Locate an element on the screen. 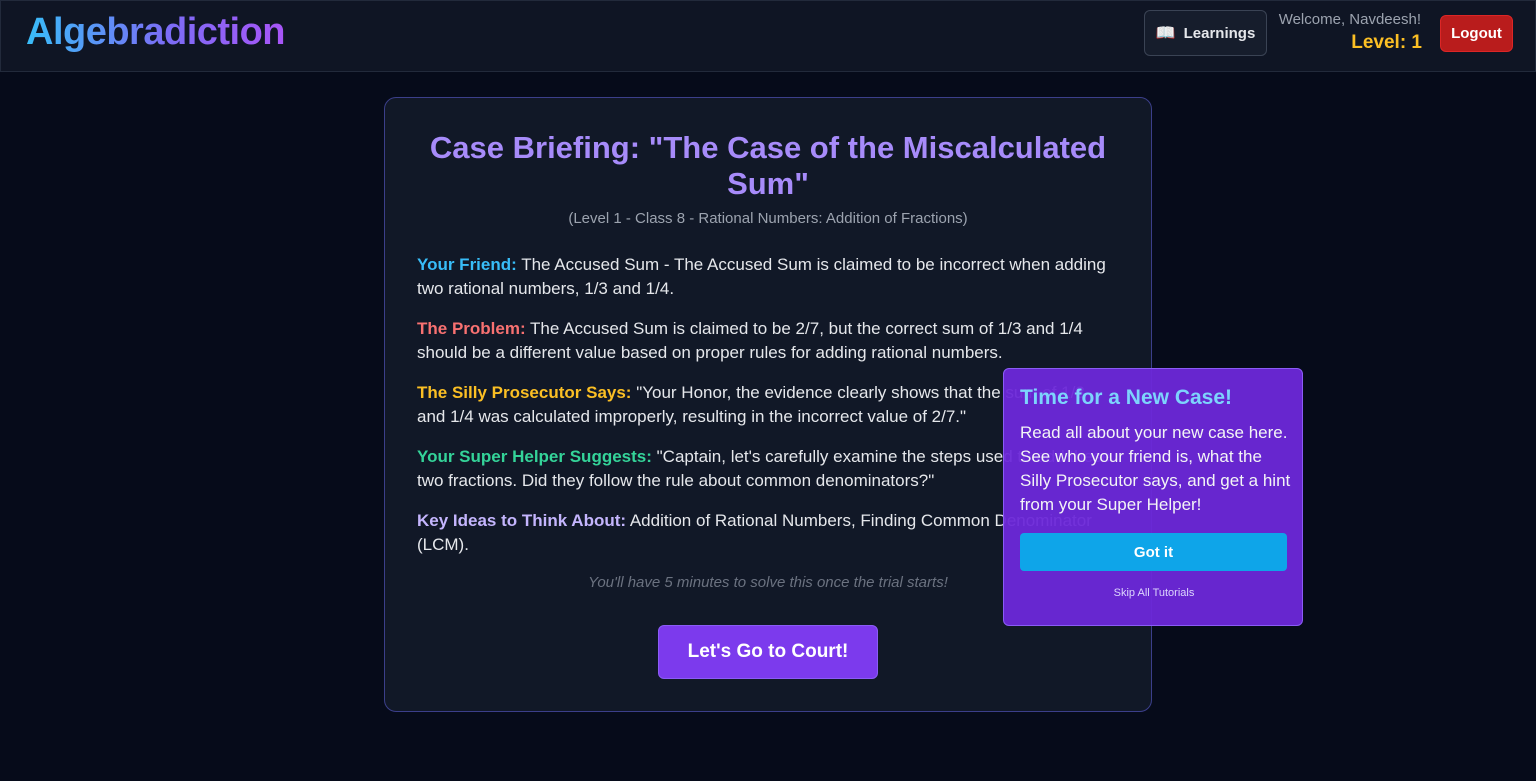  friend-label: Your Friend: is located at coordinates (467, 264).